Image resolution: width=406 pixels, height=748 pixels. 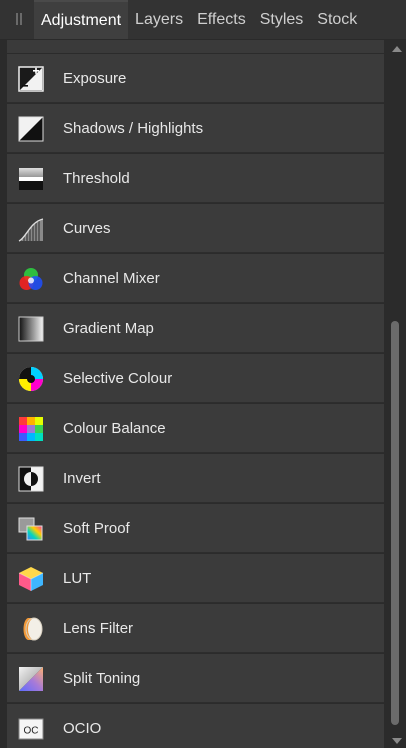 I want to click on list-item-label: OCIO, so click(x=82, y=728).